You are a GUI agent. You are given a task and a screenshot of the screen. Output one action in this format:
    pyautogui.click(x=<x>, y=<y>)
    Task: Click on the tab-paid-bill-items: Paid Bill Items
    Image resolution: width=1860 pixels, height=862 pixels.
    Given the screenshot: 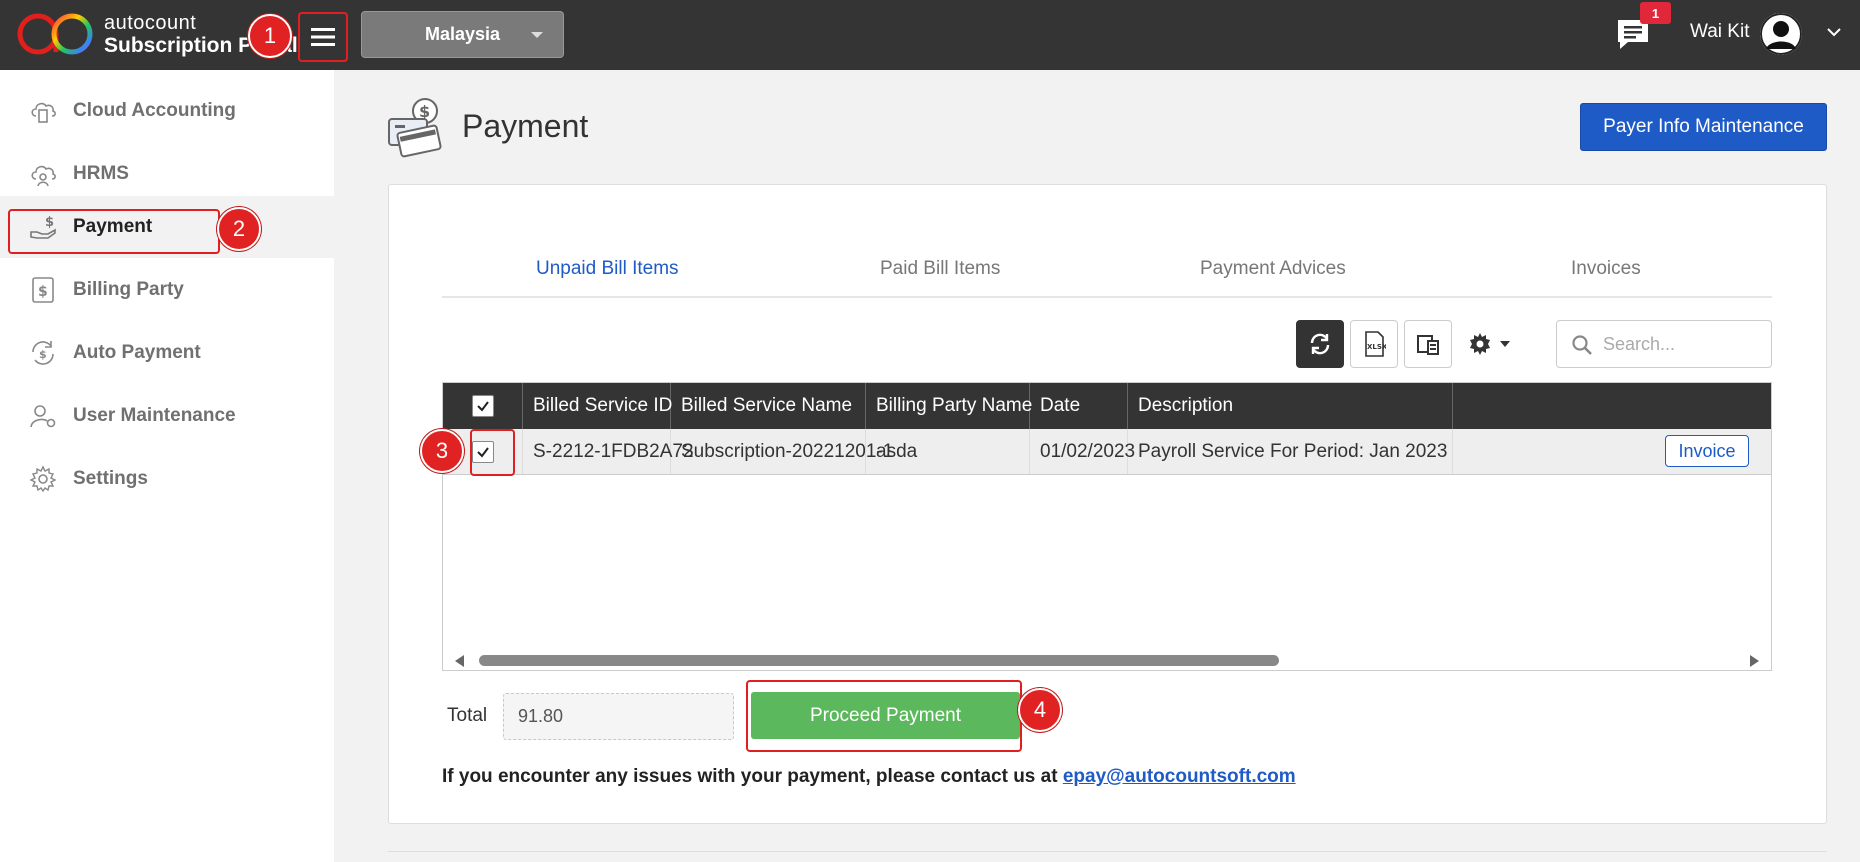 What is the action you would take?
    pyautogui.click(x=940, y=269)
    